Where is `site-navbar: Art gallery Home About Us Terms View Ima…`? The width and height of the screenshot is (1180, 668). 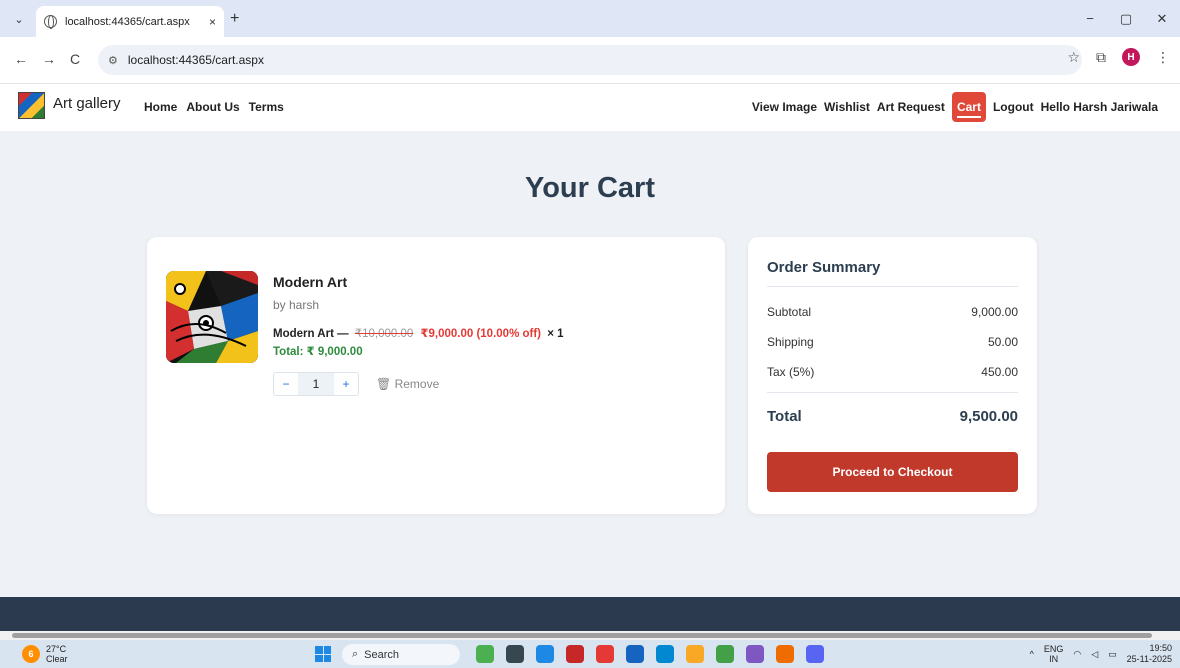 site-navbar: Art gallery Home About Us Terms View Ima… is located at coordinates (590, 107).